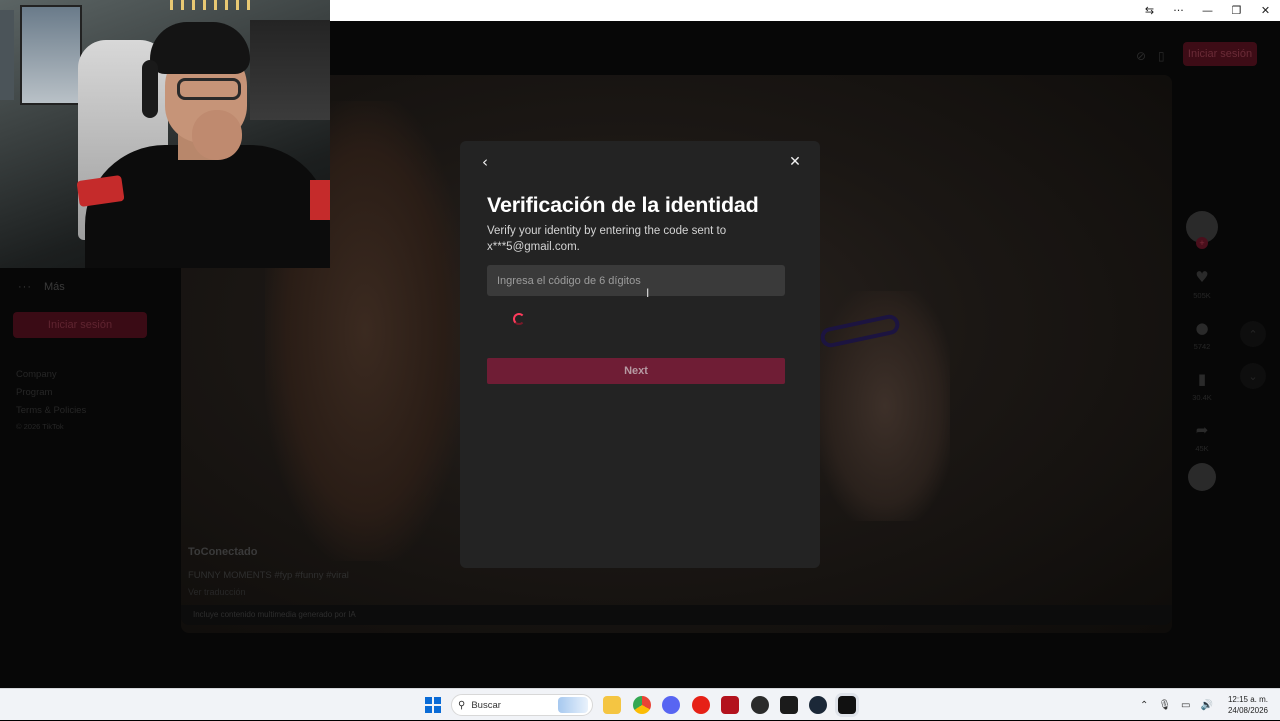 This screenshot has height=721, width=1280. I want to click on start-menu-icon, so click(433, 705).